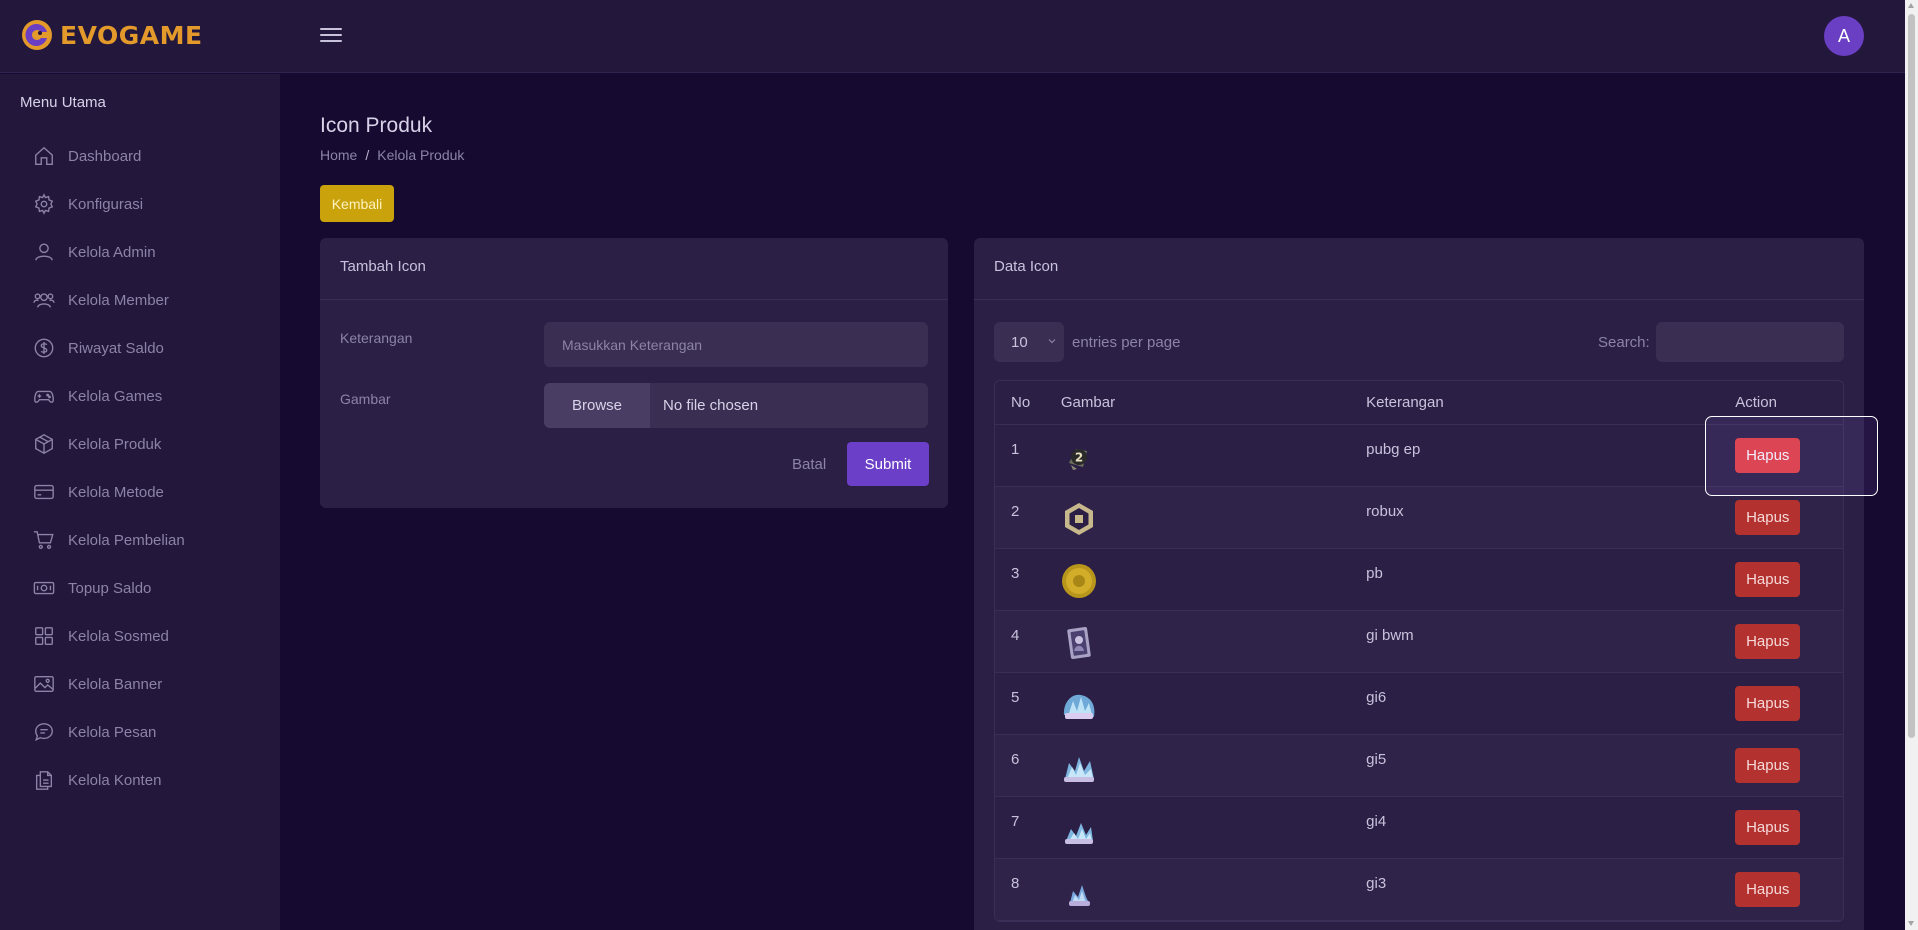 This screenshot has width=1918, height=930. I want to click on row-keterangan: pubg ep, so click(1393, 449).